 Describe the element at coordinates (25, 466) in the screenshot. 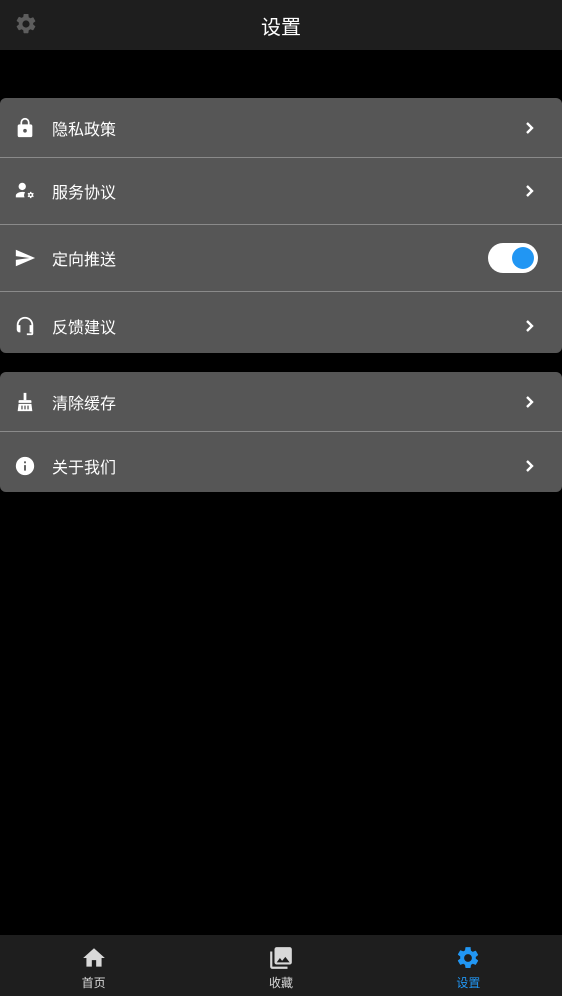

I see `info-icon` at that location.